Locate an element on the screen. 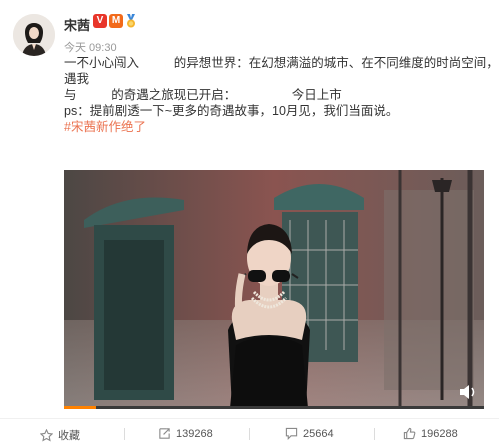 This screenshot has height=446, width=499. action-bar: 收藏 139268 25664 196288 is located at coordinates (249, 432).